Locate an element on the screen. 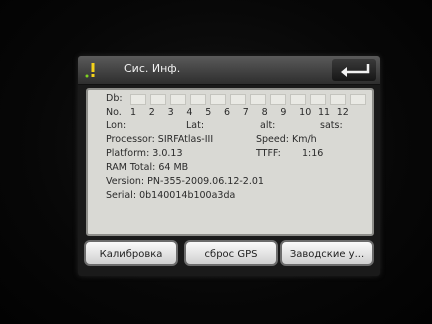  satellite-numbers: 1 2 3 4 5 6 7 8 9 10 11 12 is located at coordinates (243, 112).